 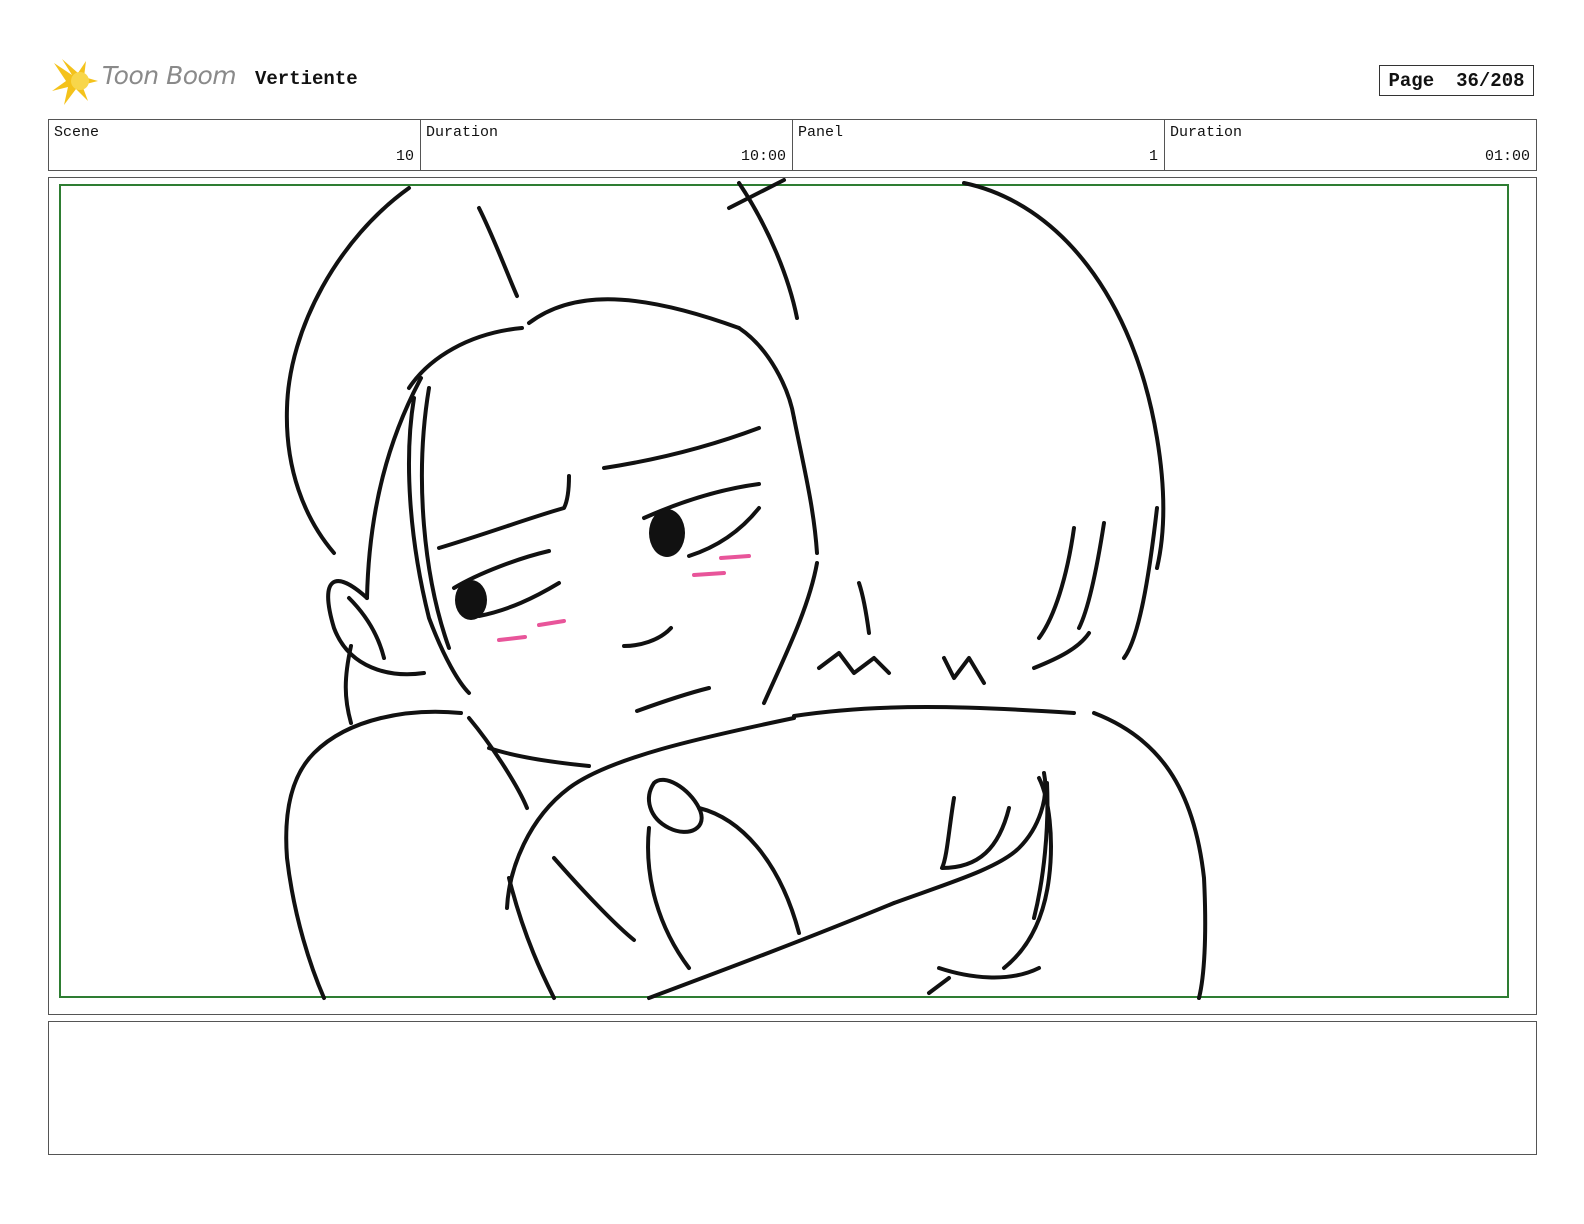 What do you see at coordinates (462, 132) in the screenshot?
I see `scene-duration-label: Duration` at bounding box center [462, 132].